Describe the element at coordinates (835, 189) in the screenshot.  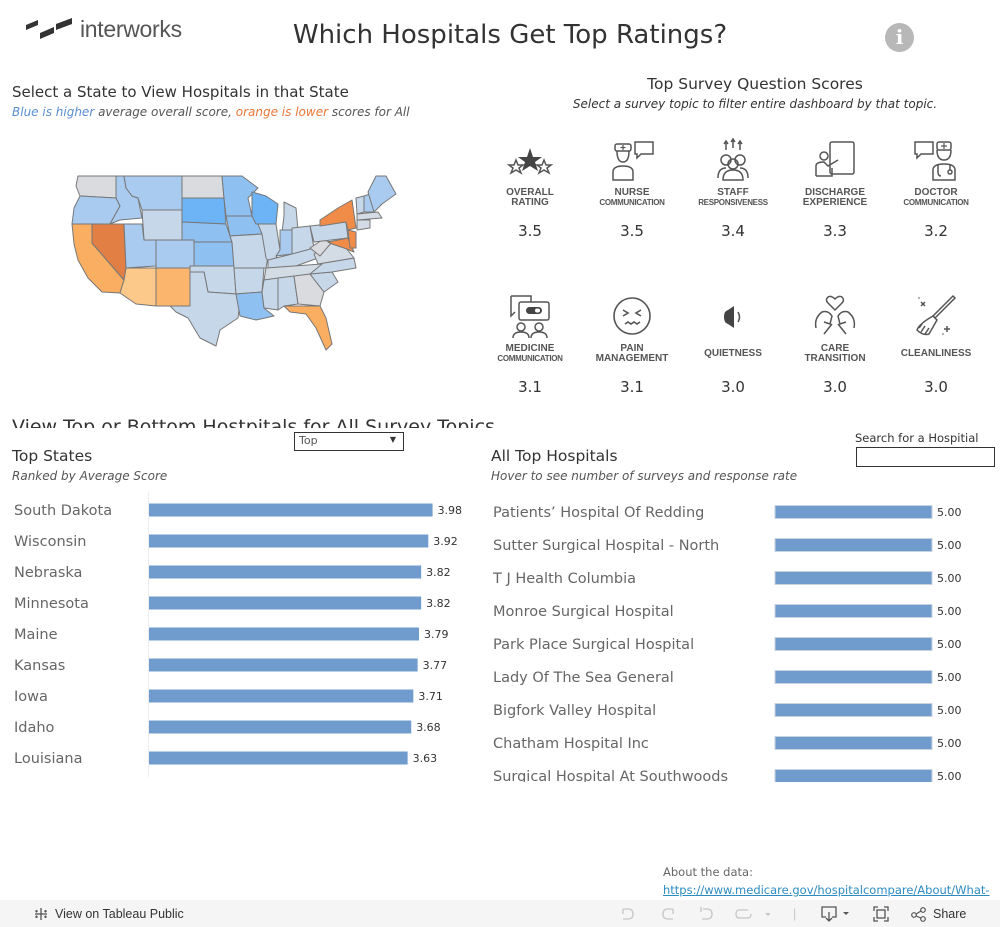
I see `survey-topic-discharge-experience: DISCHARGE EXPERIENCE 3.3` at that location.